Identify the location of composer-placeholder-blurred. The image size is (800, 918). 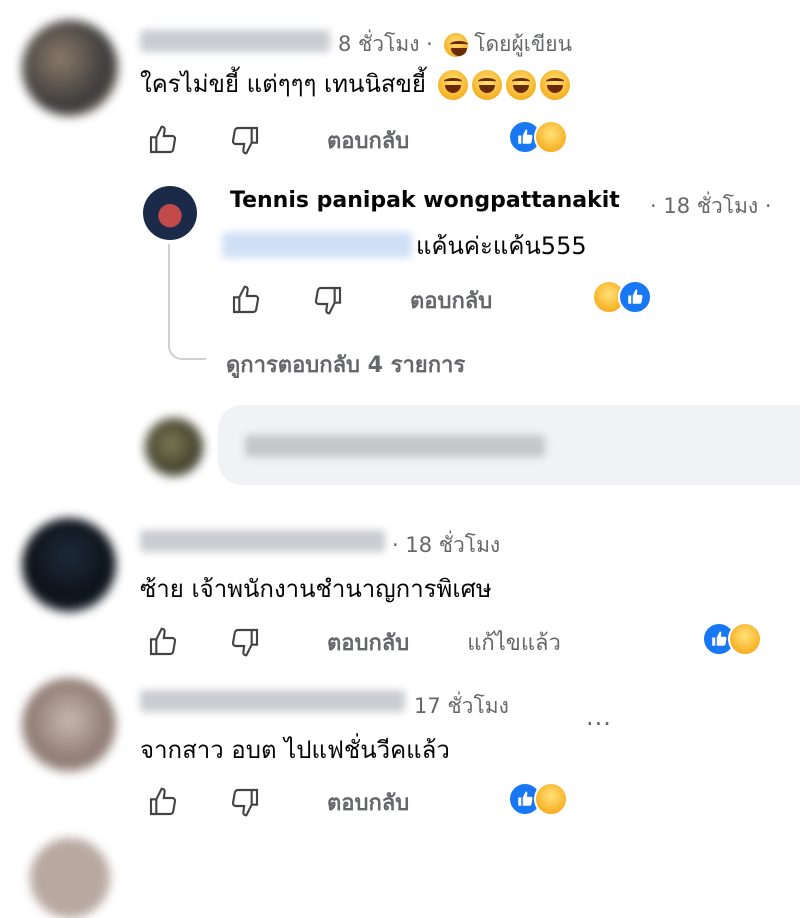
(395, 446).